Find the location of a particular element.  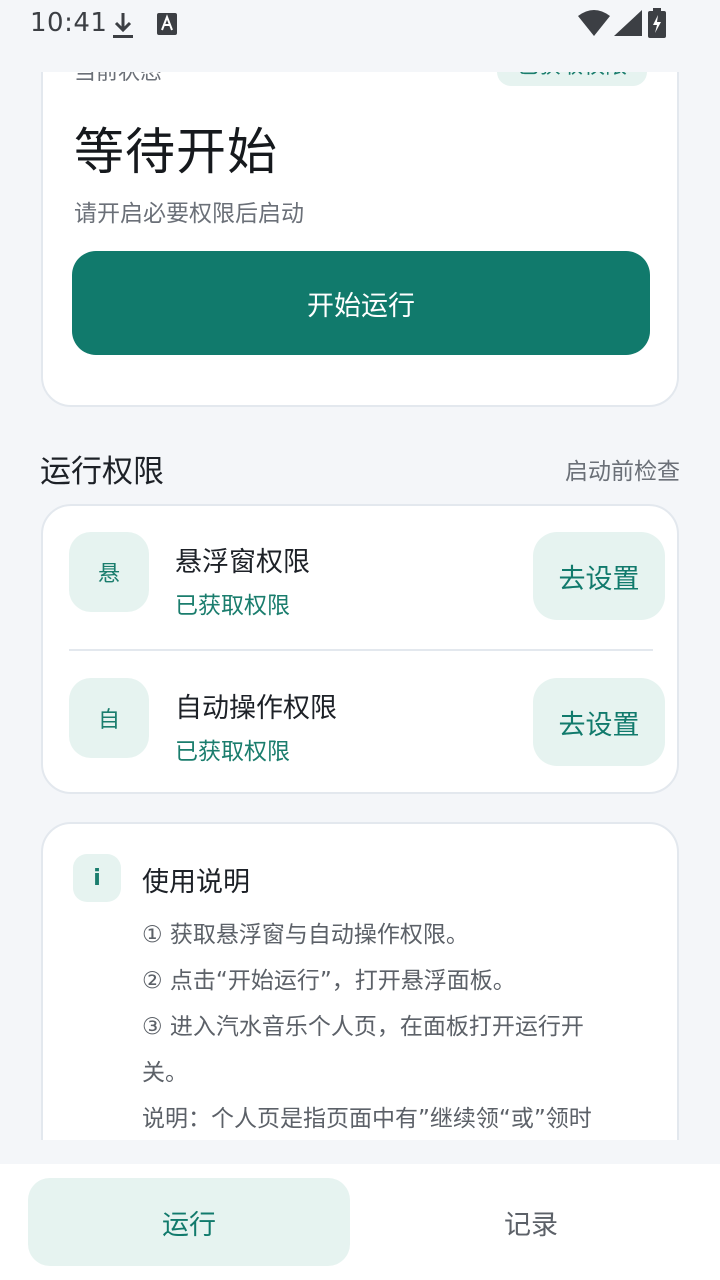

wifi-icon is located at coordinates (594, 25).